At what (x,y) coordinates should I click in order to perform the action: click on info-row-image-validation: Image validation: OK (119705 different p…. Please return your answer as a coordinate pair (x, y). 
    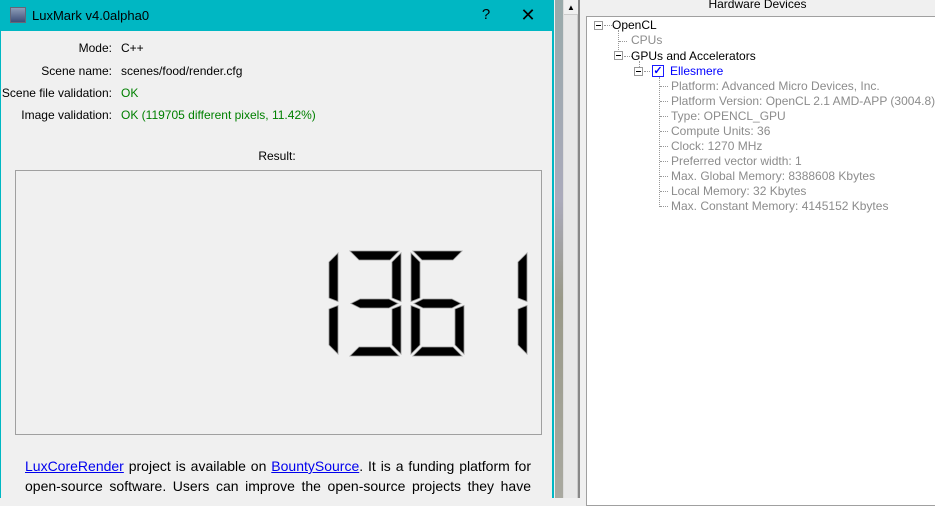
    Looking at the image, I should click on (271, 116).